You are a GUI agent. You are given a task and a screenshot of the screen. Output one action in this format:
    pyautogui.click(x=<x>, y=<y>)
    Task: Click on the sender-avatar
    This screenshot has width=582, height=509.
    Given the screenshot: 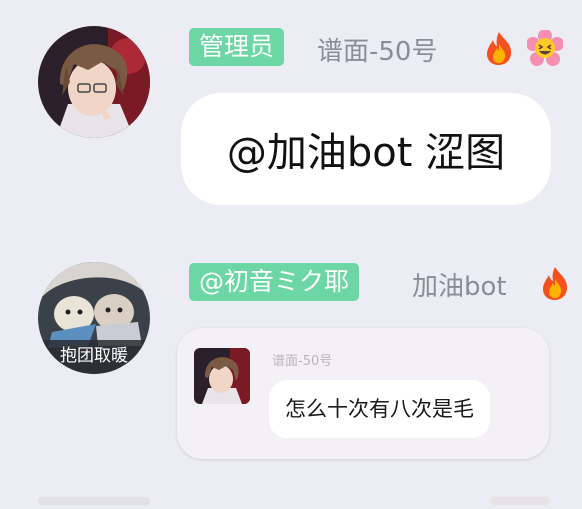 What is the action you would take?
    pyautogui.click(x=94, y=82)
    